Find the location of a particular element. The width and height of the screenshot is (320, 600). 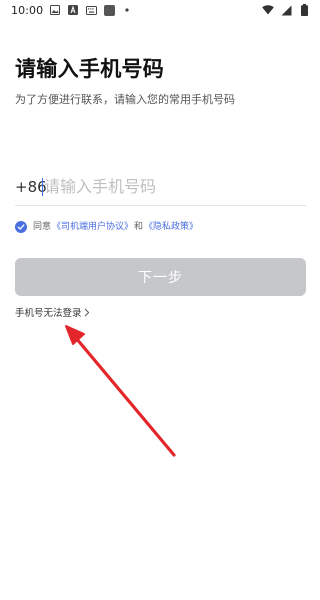

signal-icon is located at coordinates (286, 10).